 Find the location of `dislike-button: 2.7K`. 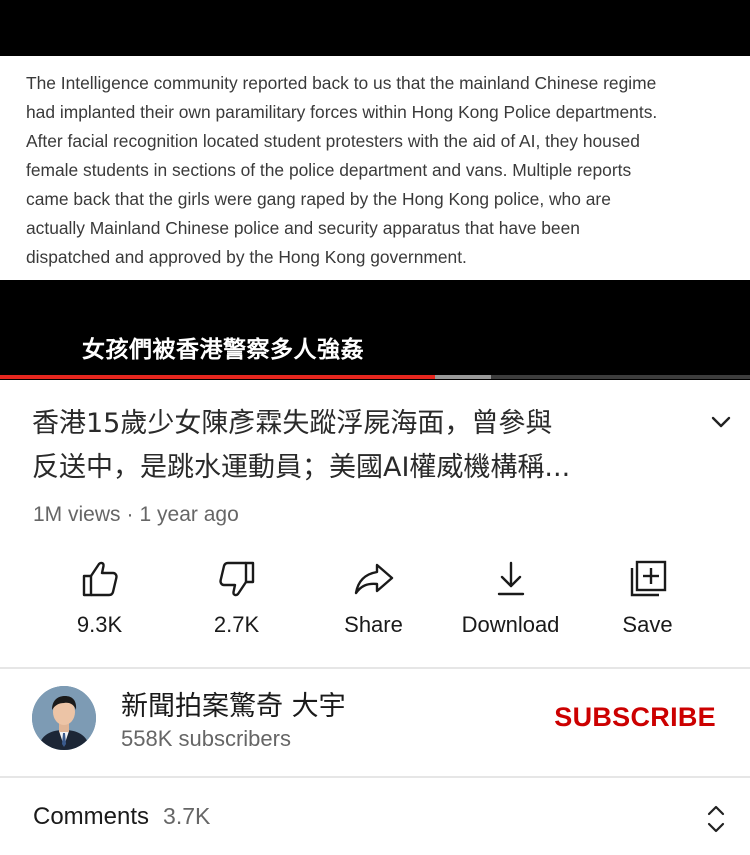

dislike-button: 2.7K is located at coordinates (236, 603).